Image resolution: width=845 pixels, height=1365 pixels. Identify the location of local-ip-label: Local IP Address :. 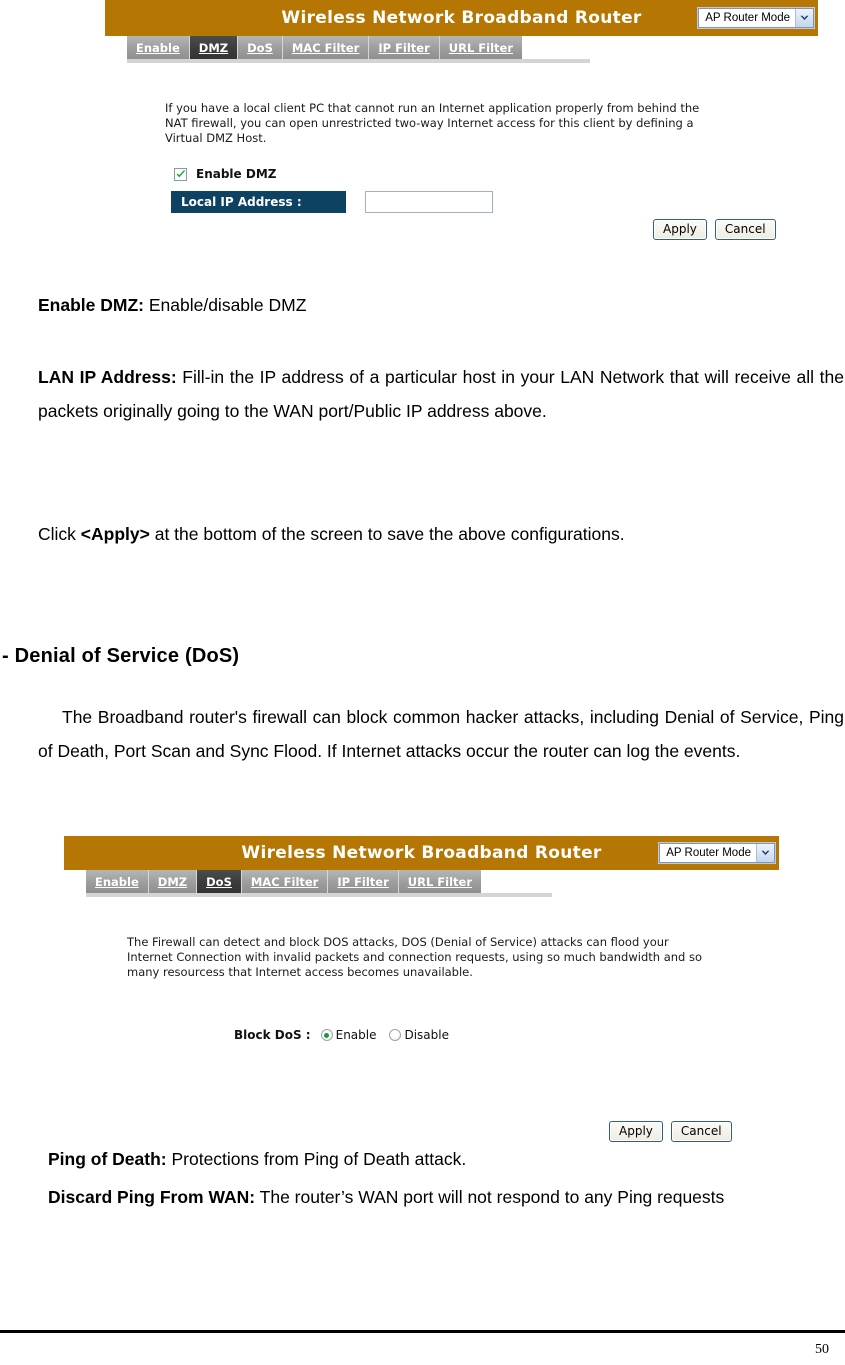
(258, 202).